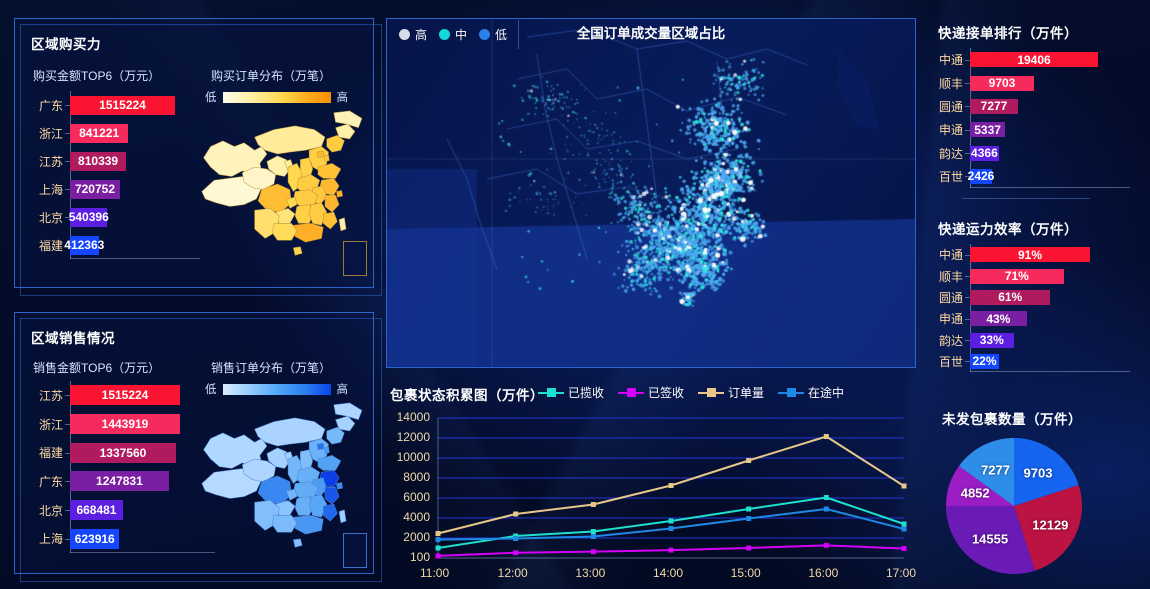 The height and width of the screenshot is (589, 1150). Describe the element at coordinates (1014, 506) in the screenshot. I see `unshipped-pie-chart: 9703 12129 14555 4852 7277` at that location.